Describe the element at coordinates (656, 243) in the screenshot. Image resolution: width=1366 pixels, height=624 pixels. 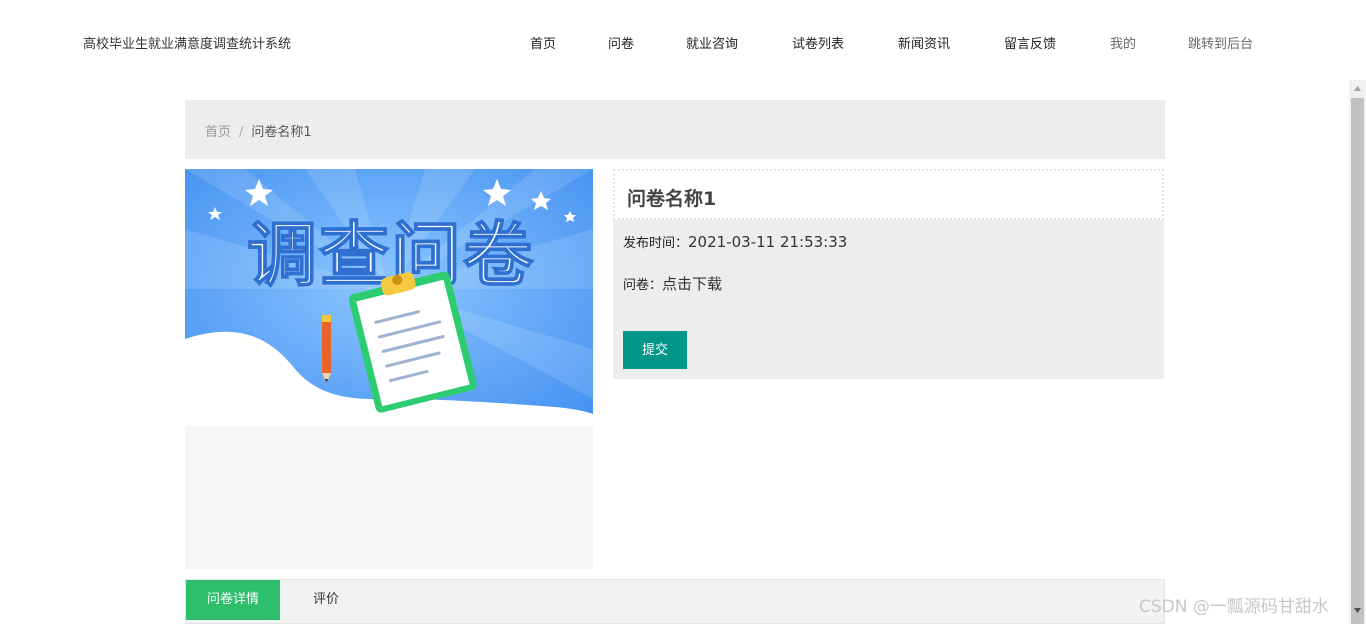
I see `publish-time-label: 发布时间：` at that location.